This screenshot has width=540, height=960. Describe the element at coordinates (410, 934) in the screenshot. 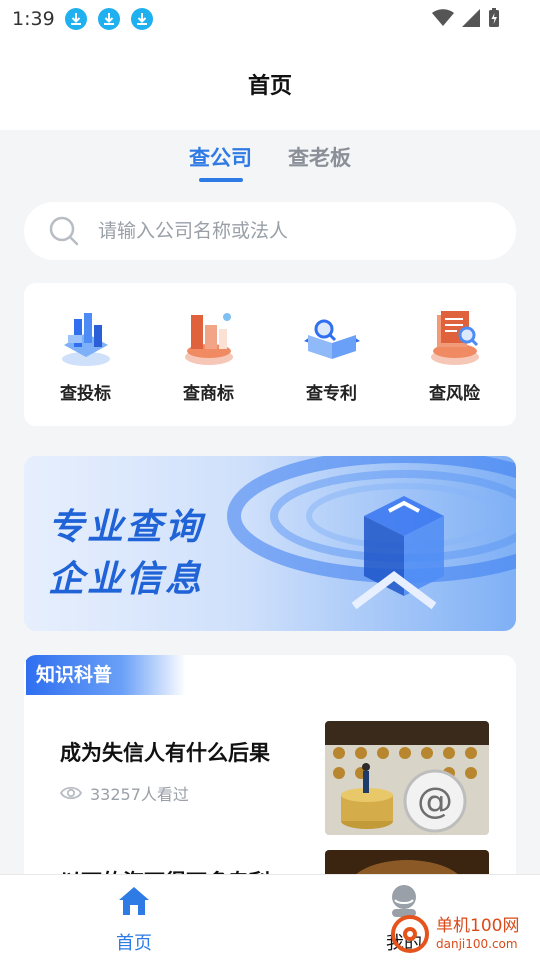

I see `watermark-logo-icon` at that location.